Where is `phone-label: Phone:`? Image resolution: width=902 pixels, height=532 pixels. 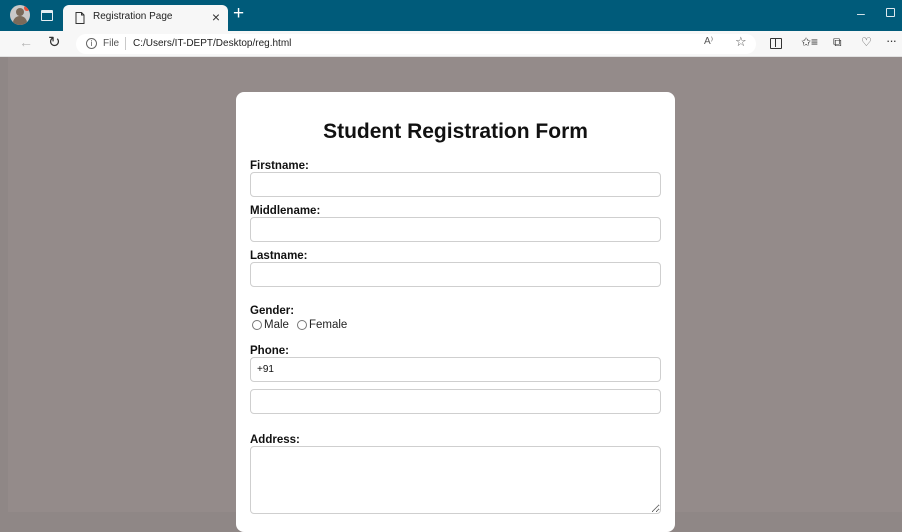
phone-label: Phone: is located at coordinates (269, 351).